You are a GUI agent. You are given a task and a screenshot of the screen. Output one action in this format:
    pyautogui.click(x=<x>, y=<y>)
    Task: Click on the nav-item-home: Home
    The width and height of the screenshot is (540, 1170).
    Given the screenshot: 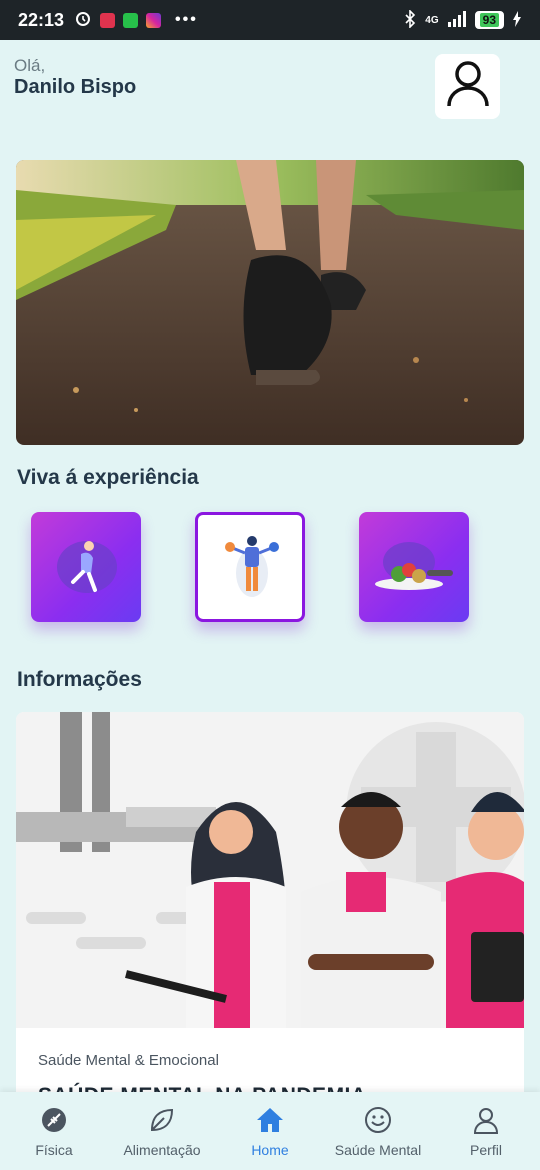 What is the action you would take?
    pyautogui.click(x=270, y=1131)
    